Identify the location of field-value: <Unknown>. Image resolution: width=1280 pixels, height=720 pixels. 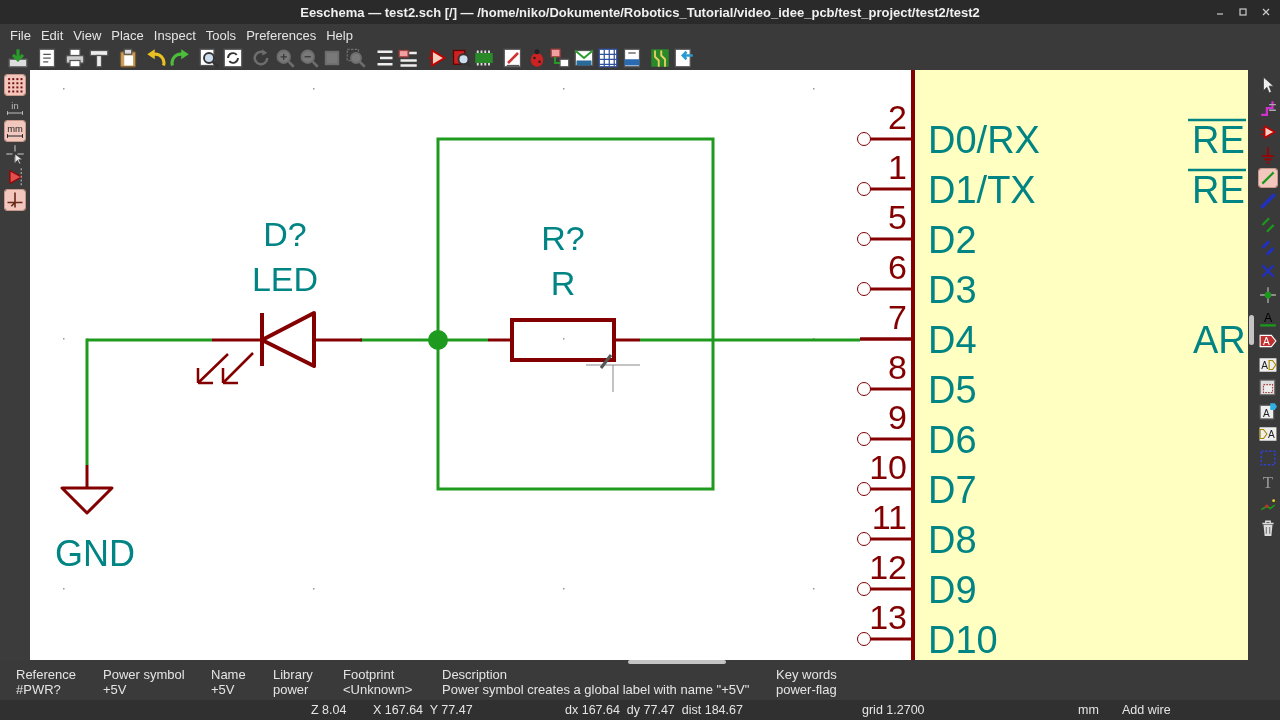
(378, 689).